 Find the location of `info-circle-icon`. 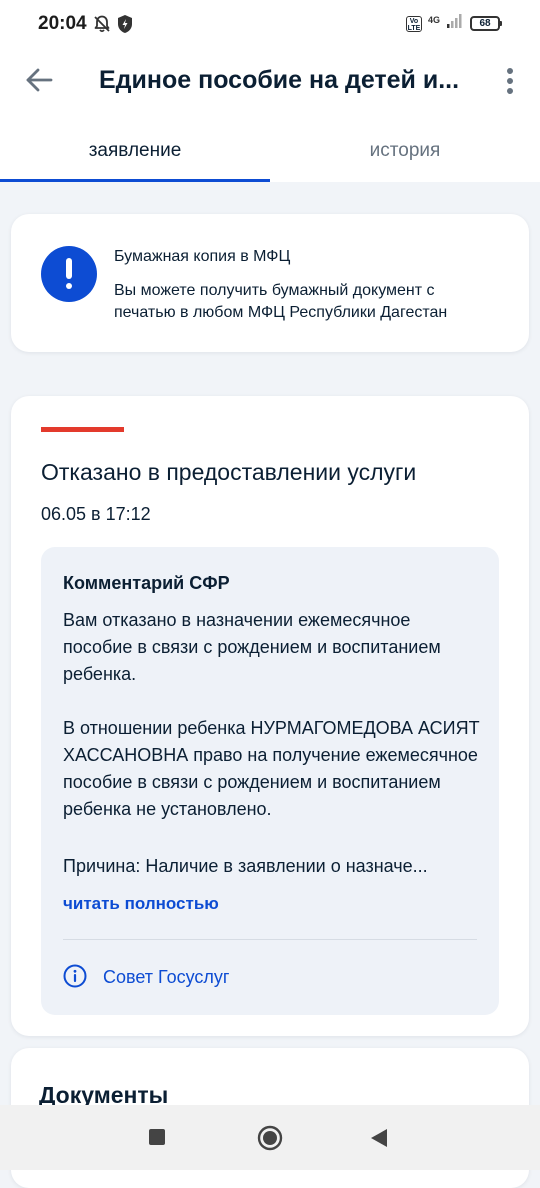

info-circle-icon is located at coordinates (75, 976).